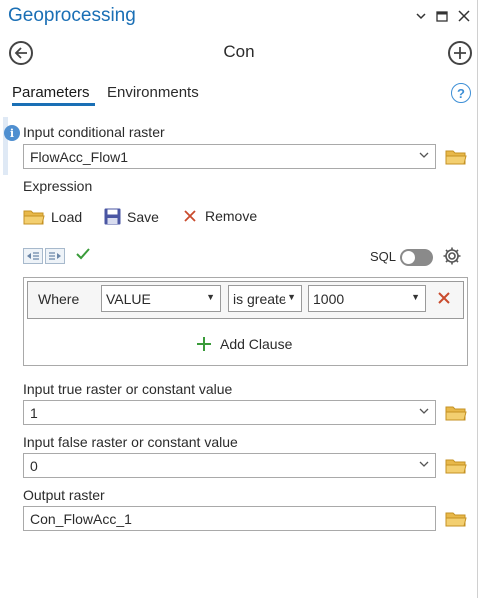 The image size is (478, 598). I want to click on load-button: Load, so click(52, 217).